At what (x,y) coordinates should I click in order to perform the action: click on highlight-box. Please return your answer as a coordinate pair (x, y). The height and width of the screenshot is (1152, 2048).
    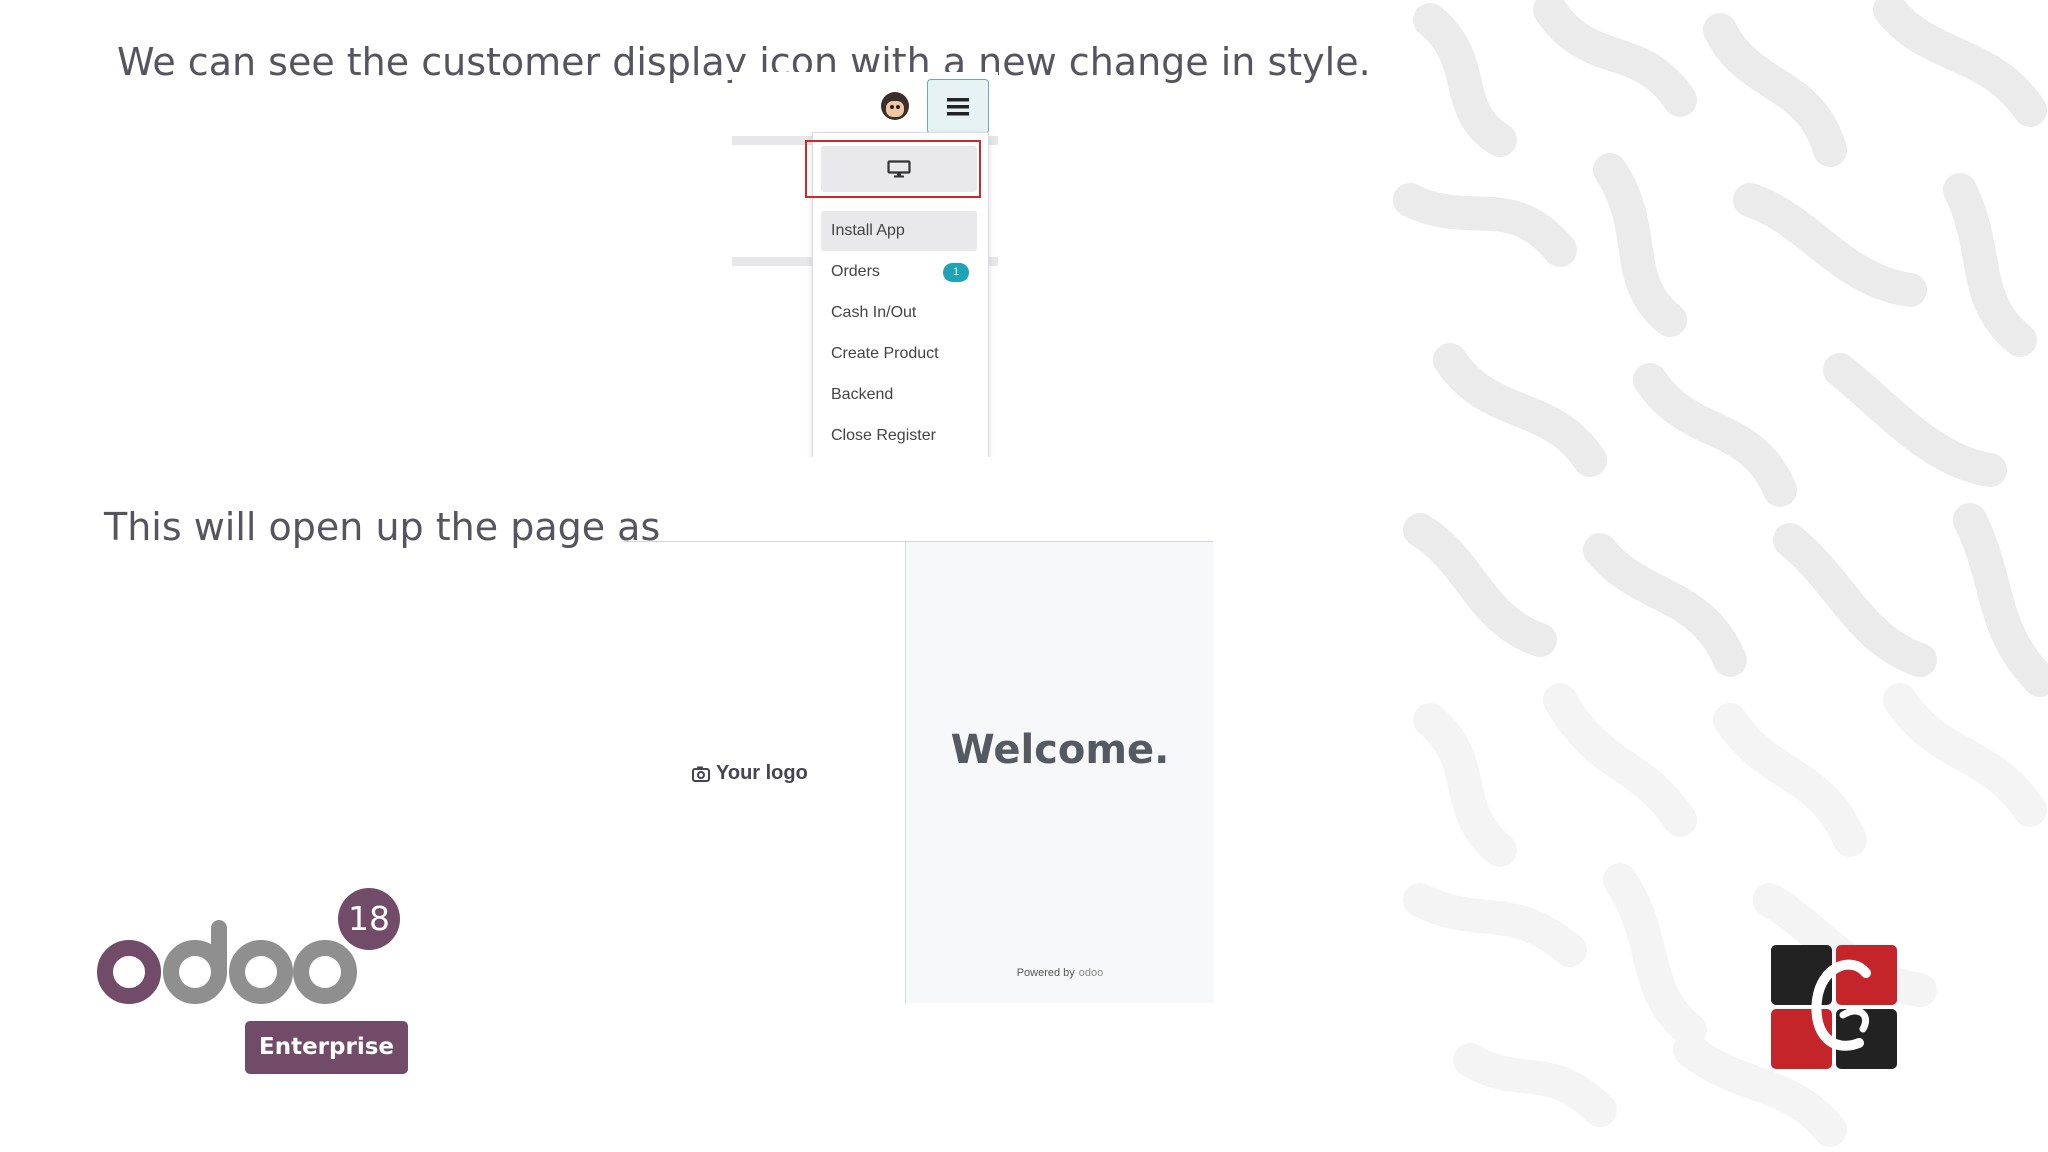
    Looking at the image, I should click on (893, 169).